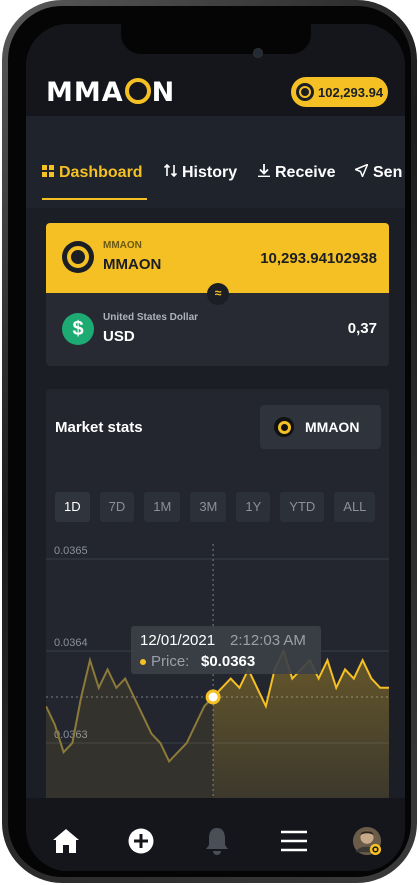 The width and height of the screenshot is (419, 885). I want to click on fiat-label: United States Dollar, so click(151, 317).